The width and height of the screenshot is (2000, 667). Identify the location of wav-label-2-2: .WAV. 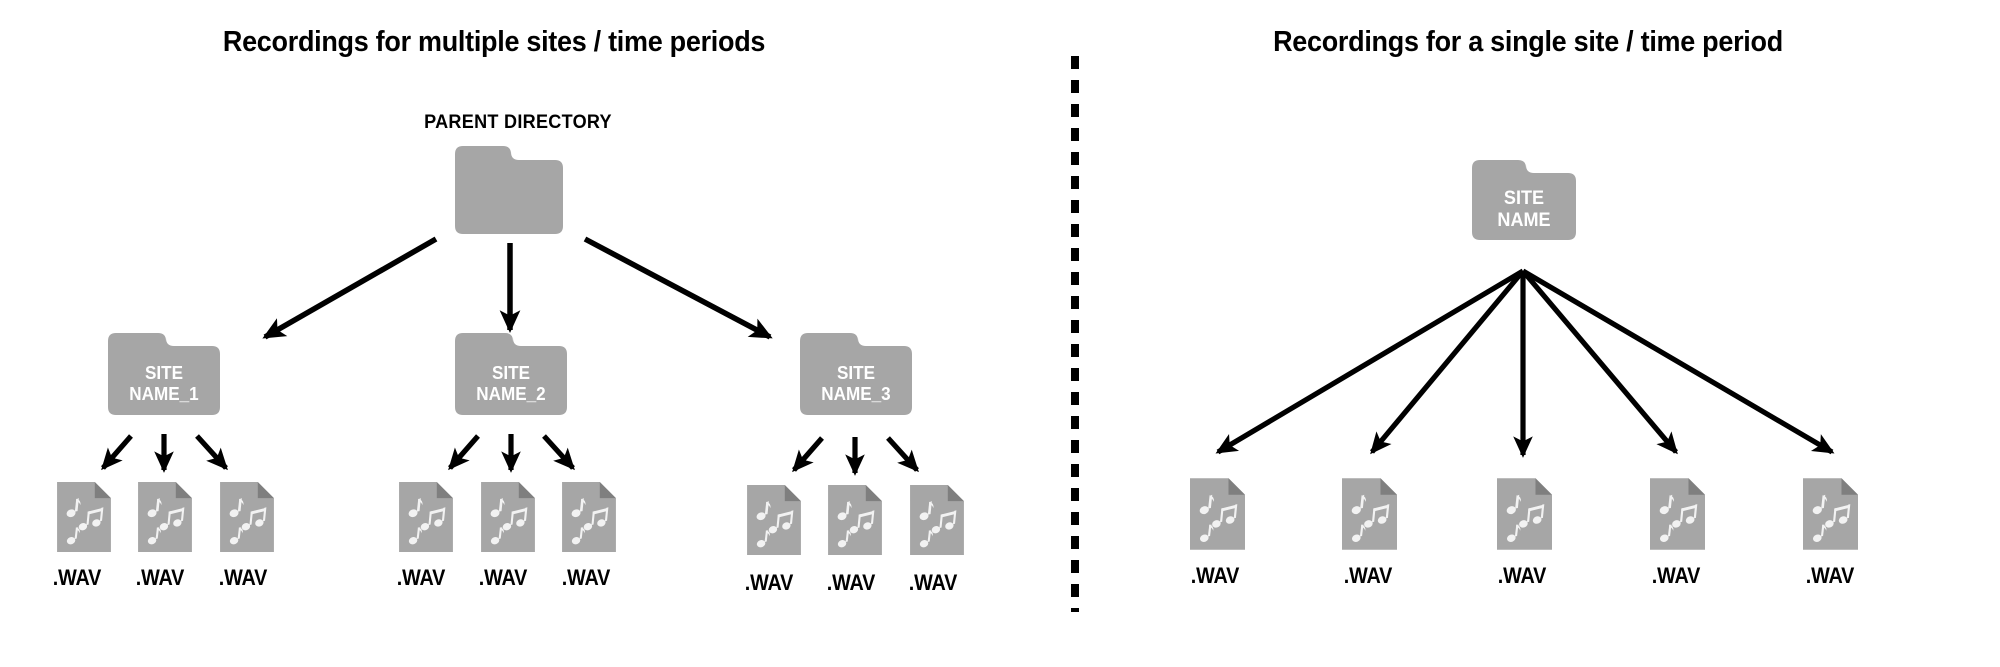
(503, 577).